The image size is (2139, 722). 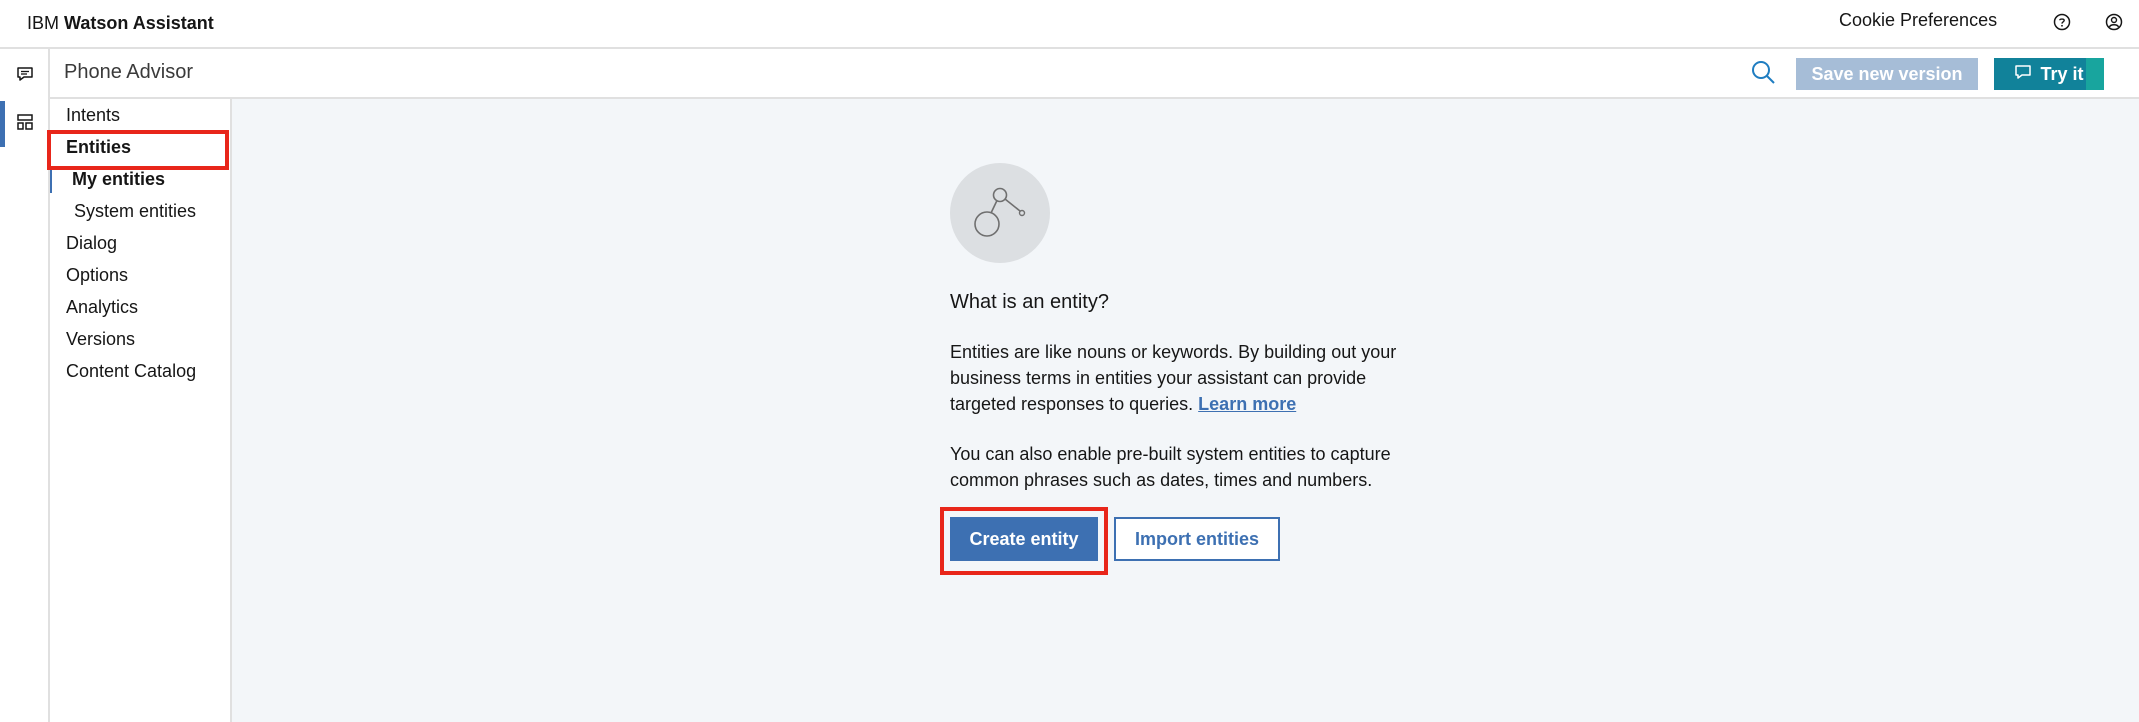 I want to click on nav-item-options: Options, so click(x=97, y=275).